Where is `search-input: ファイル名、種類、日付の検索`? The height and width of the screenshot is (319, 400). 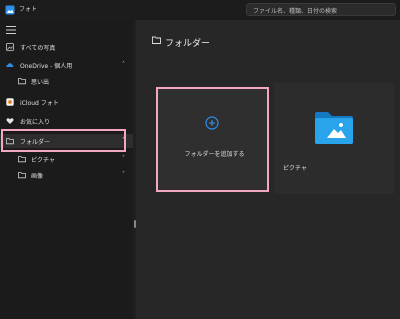 search-input: ファイル名、種類、日付の検索 is located at coordinates (321, 9).